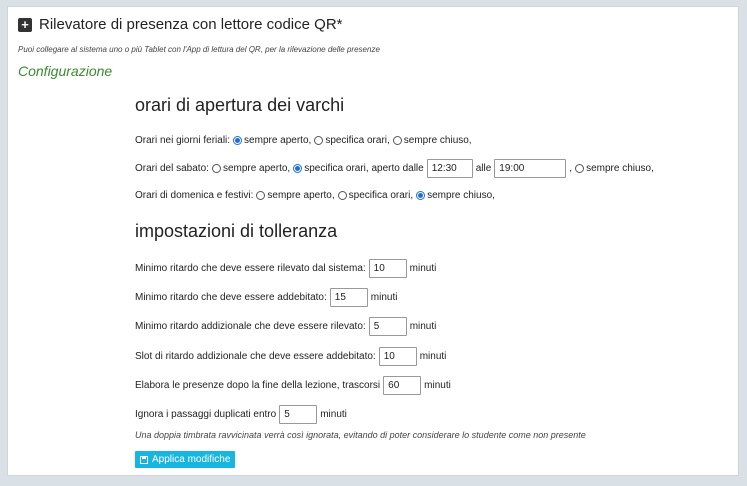 This screenshot has width=747, height=486. Describe the element at coordinates (191, 459) in the screenshot. I see `apply-changes-label: Applica modifiche` at that location.